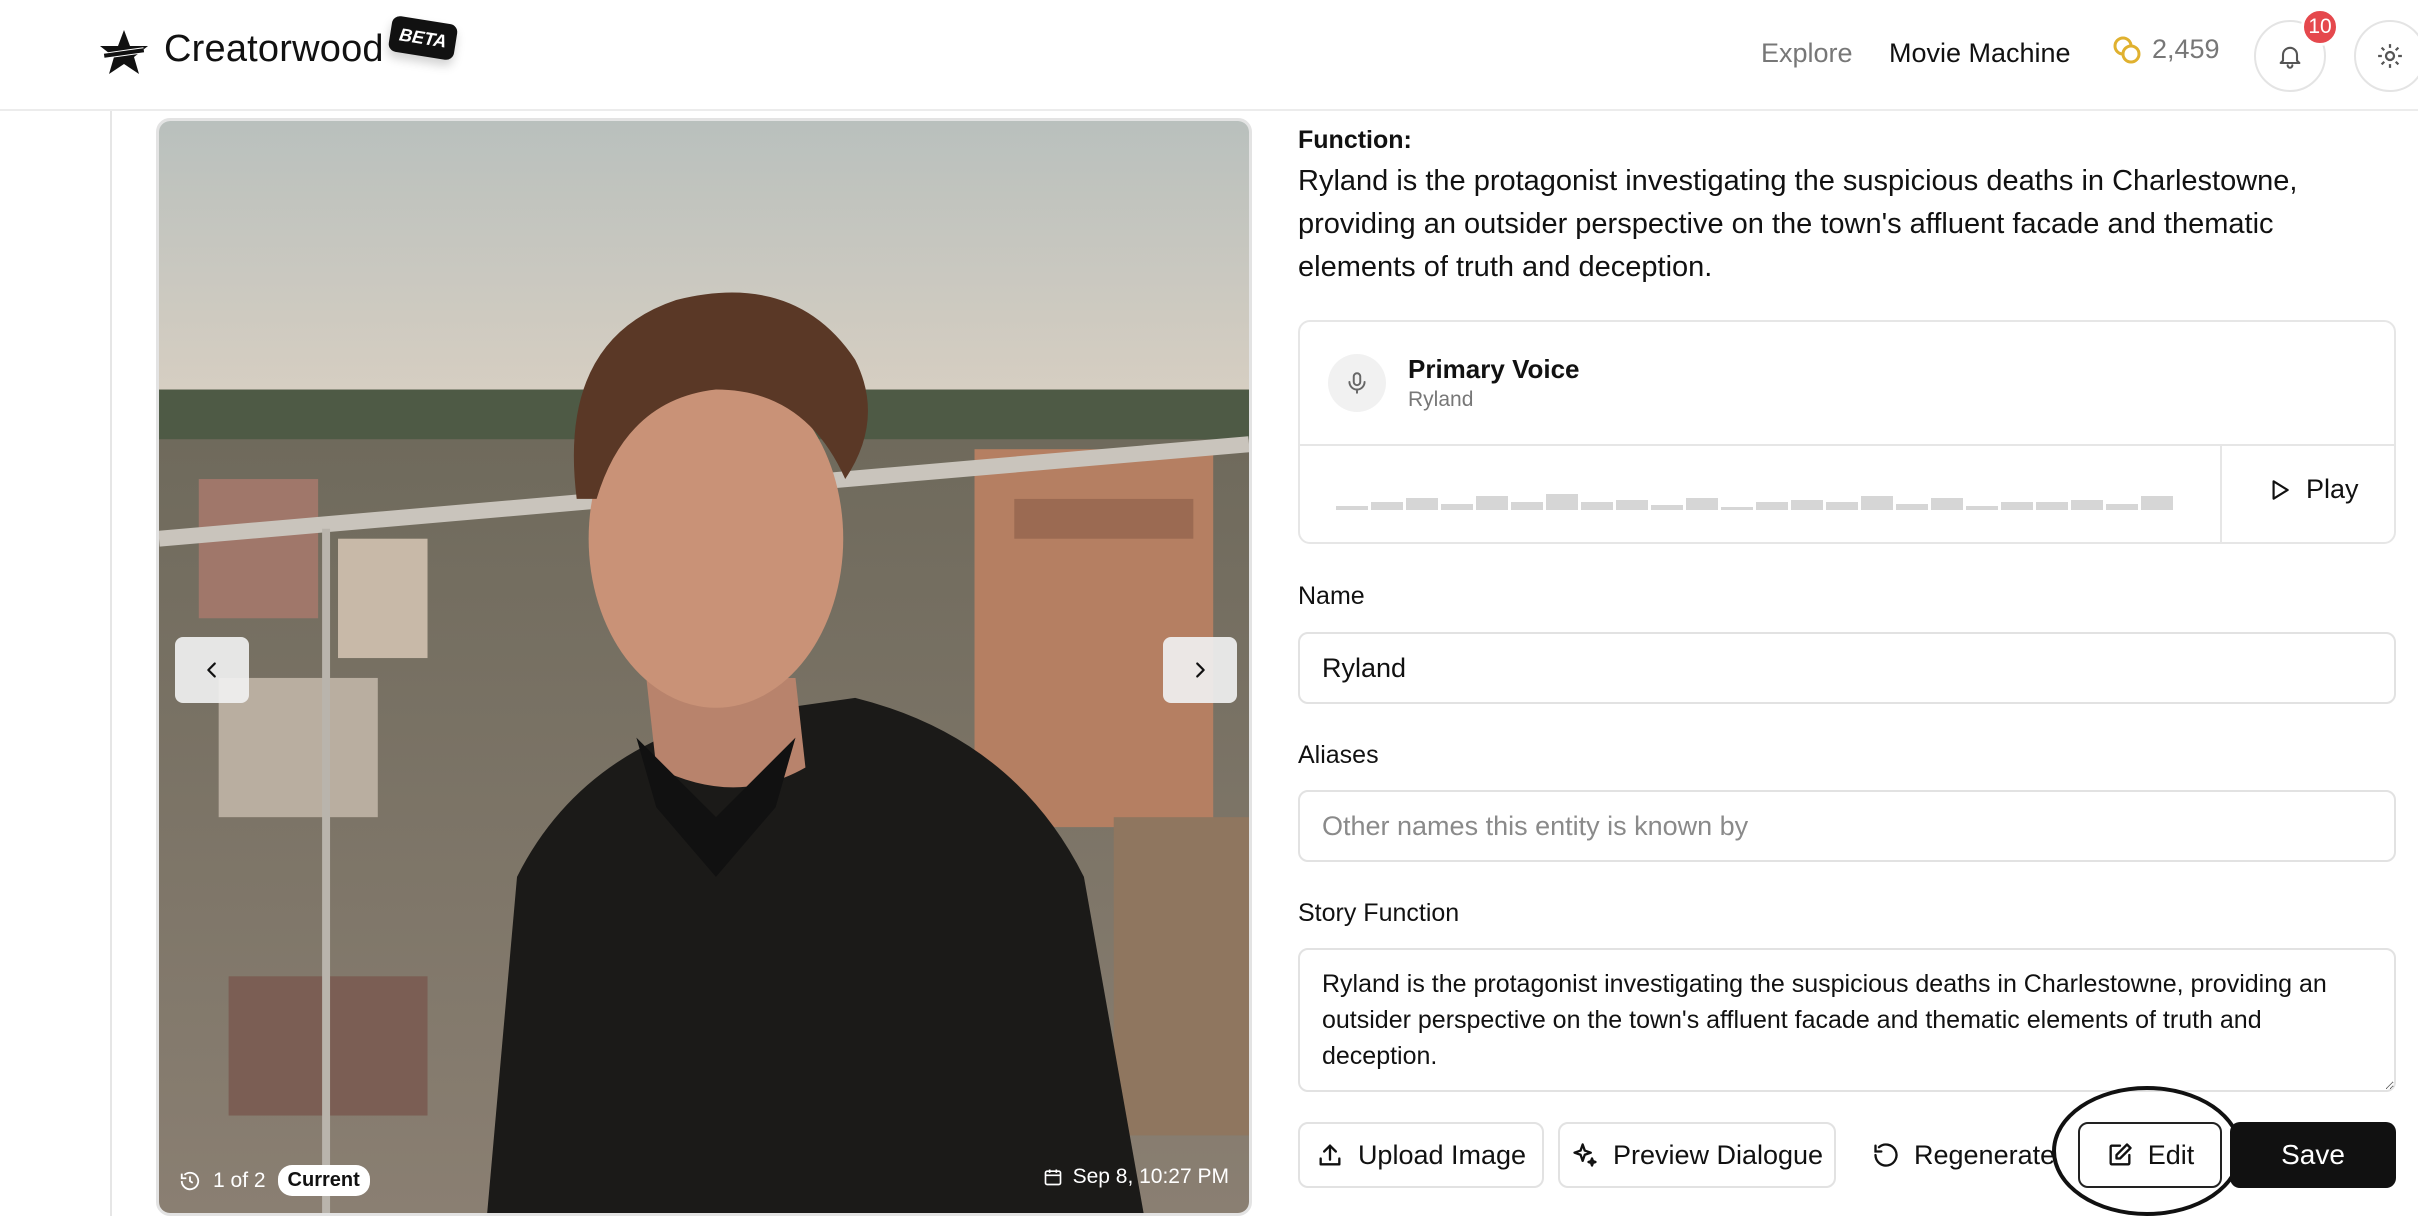 Image resolution: width=2418 pixels, height=1216 pixels. I want to click on brand-name: Creatorwood, so click(274, 49).